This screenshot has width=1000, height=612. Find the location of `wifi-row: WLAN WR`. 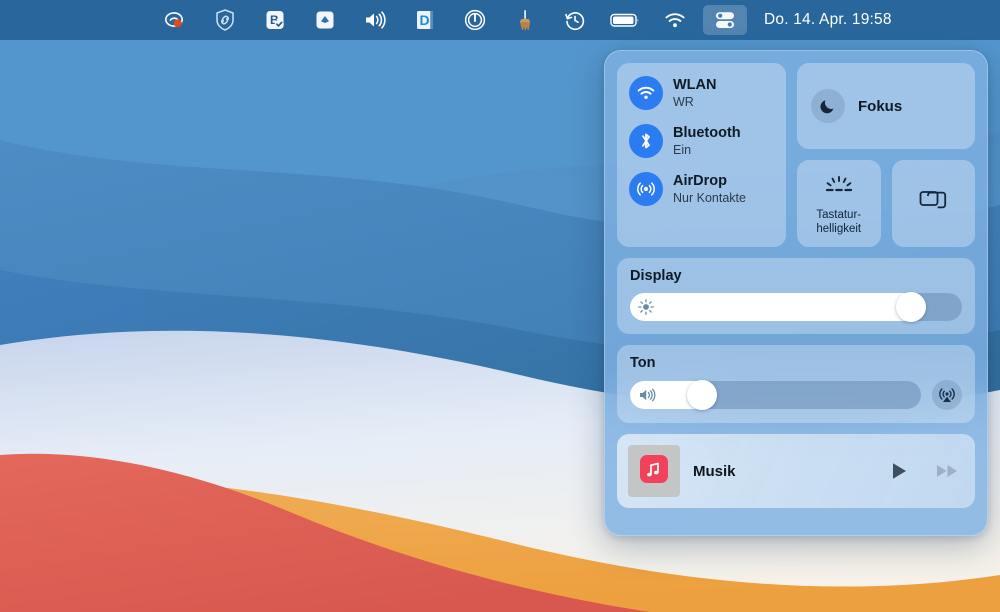

wifi-row: WLAN WR is located at coordinates (707, 93).